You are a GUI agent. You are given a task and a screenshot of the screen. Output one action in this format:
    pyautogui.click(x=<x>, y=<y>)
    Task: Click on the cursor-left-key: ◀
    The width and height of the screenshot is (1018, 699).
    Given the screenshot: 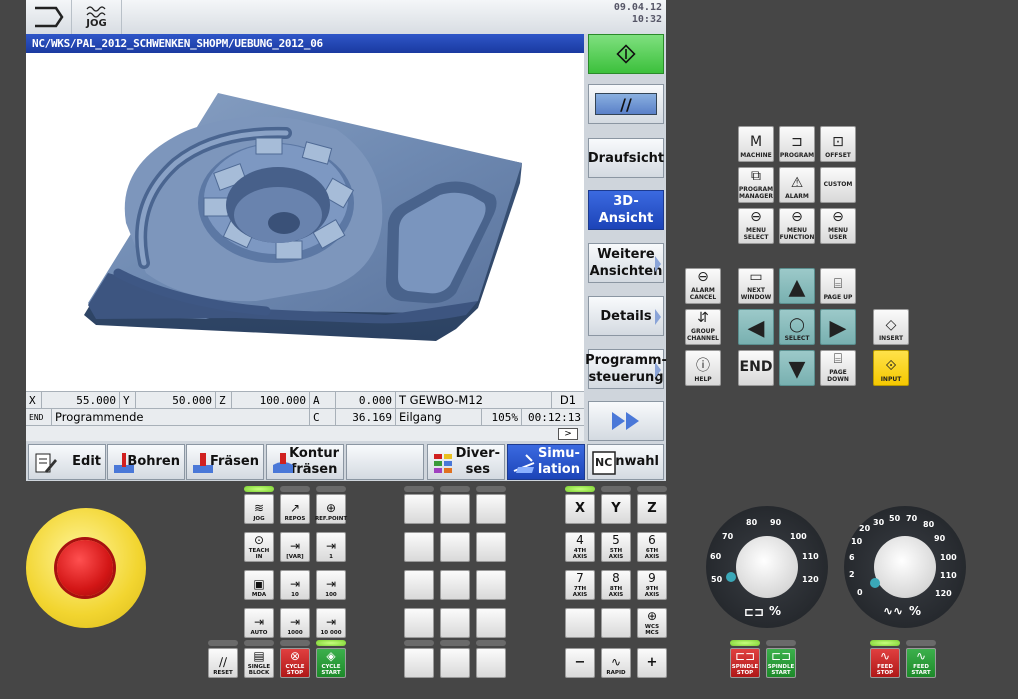 What is the action you would take?
    pyautogui.click(x=756, y=327)
    